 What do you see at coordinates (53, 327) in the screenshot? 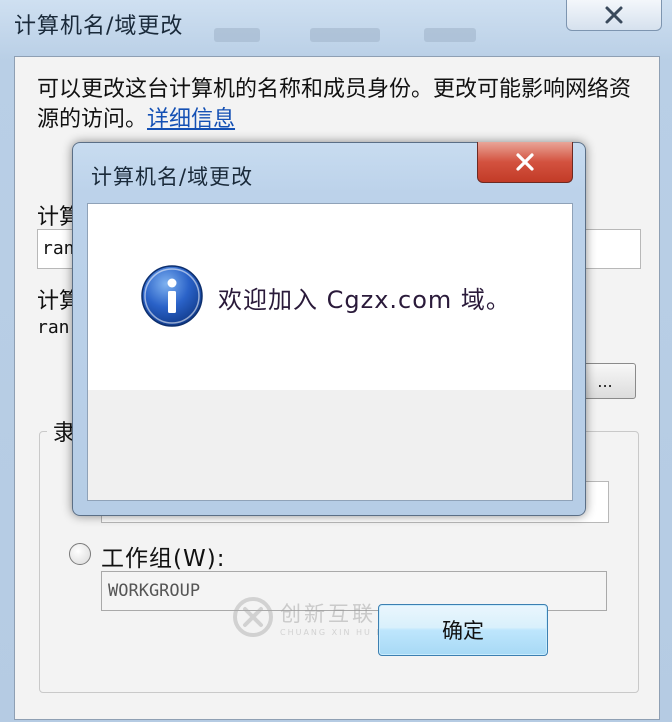
I see `full-name-value: ran` at bounding box center [53, 327].